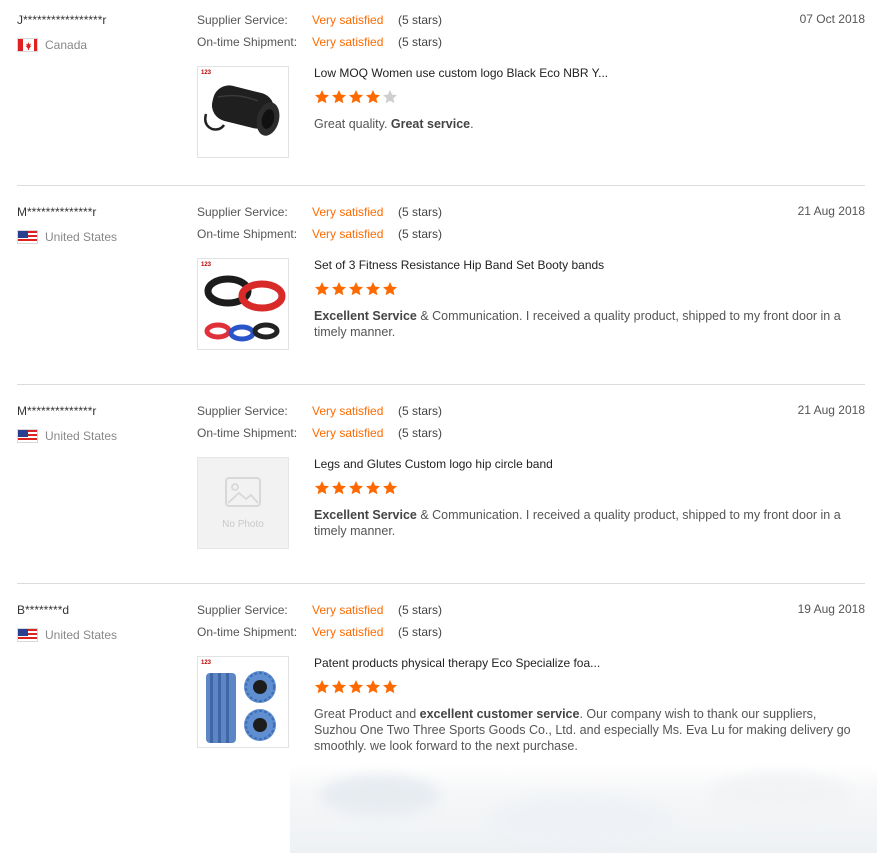 The width and height of the screenshot is (877, 853). I want to click on buyer-country: Canada, so click(66, 45).